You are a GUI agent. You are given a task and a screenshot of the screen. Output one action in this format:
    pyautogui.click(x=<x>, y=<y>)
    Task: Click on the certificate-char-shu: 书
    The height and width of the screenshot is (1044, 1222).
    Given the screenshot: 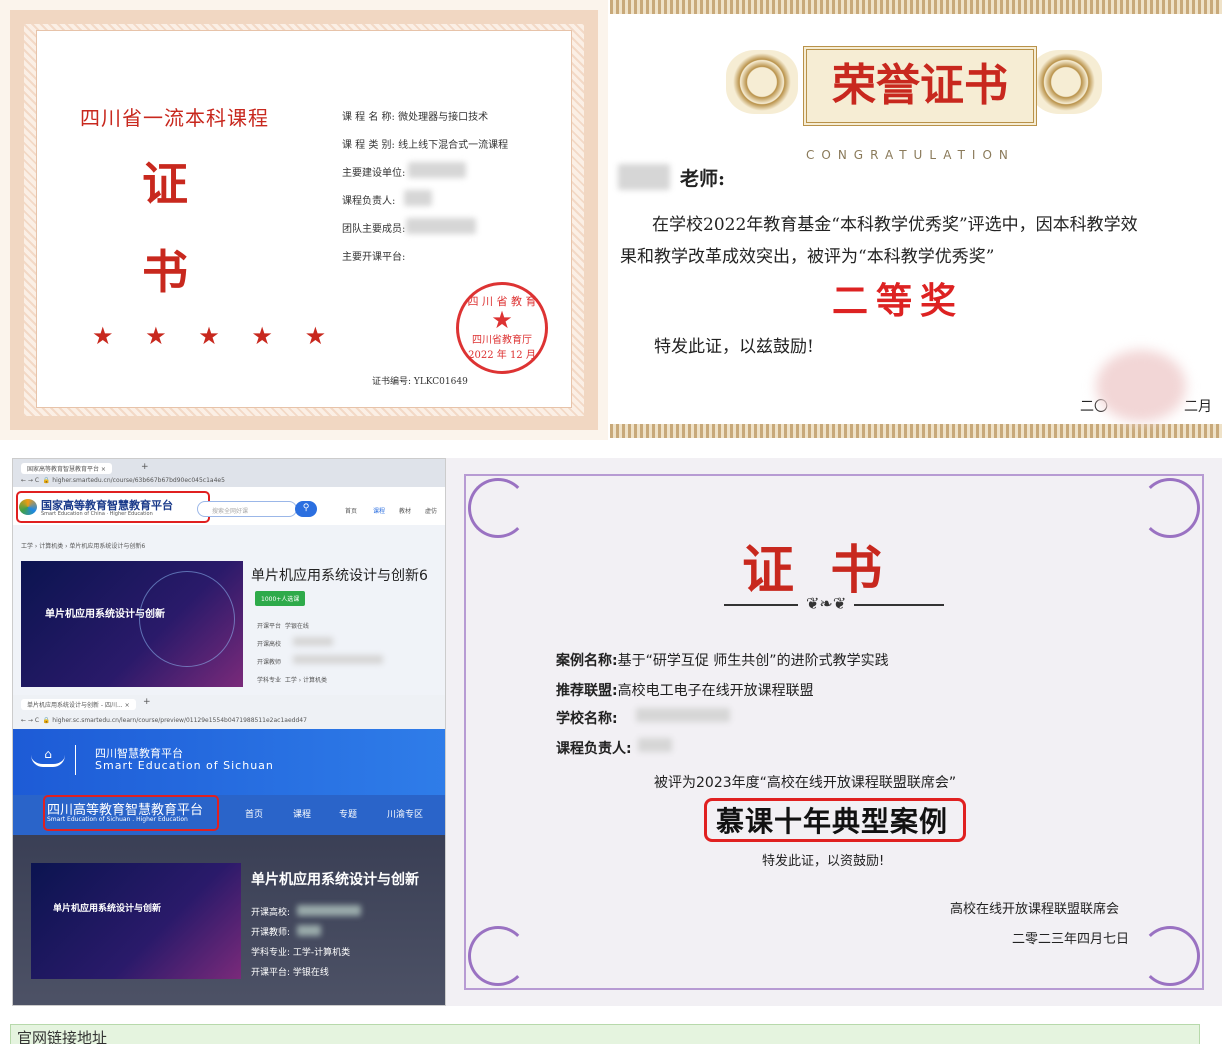 What is the action you would take?
    pyautogui.click(x=165, y=272)
    